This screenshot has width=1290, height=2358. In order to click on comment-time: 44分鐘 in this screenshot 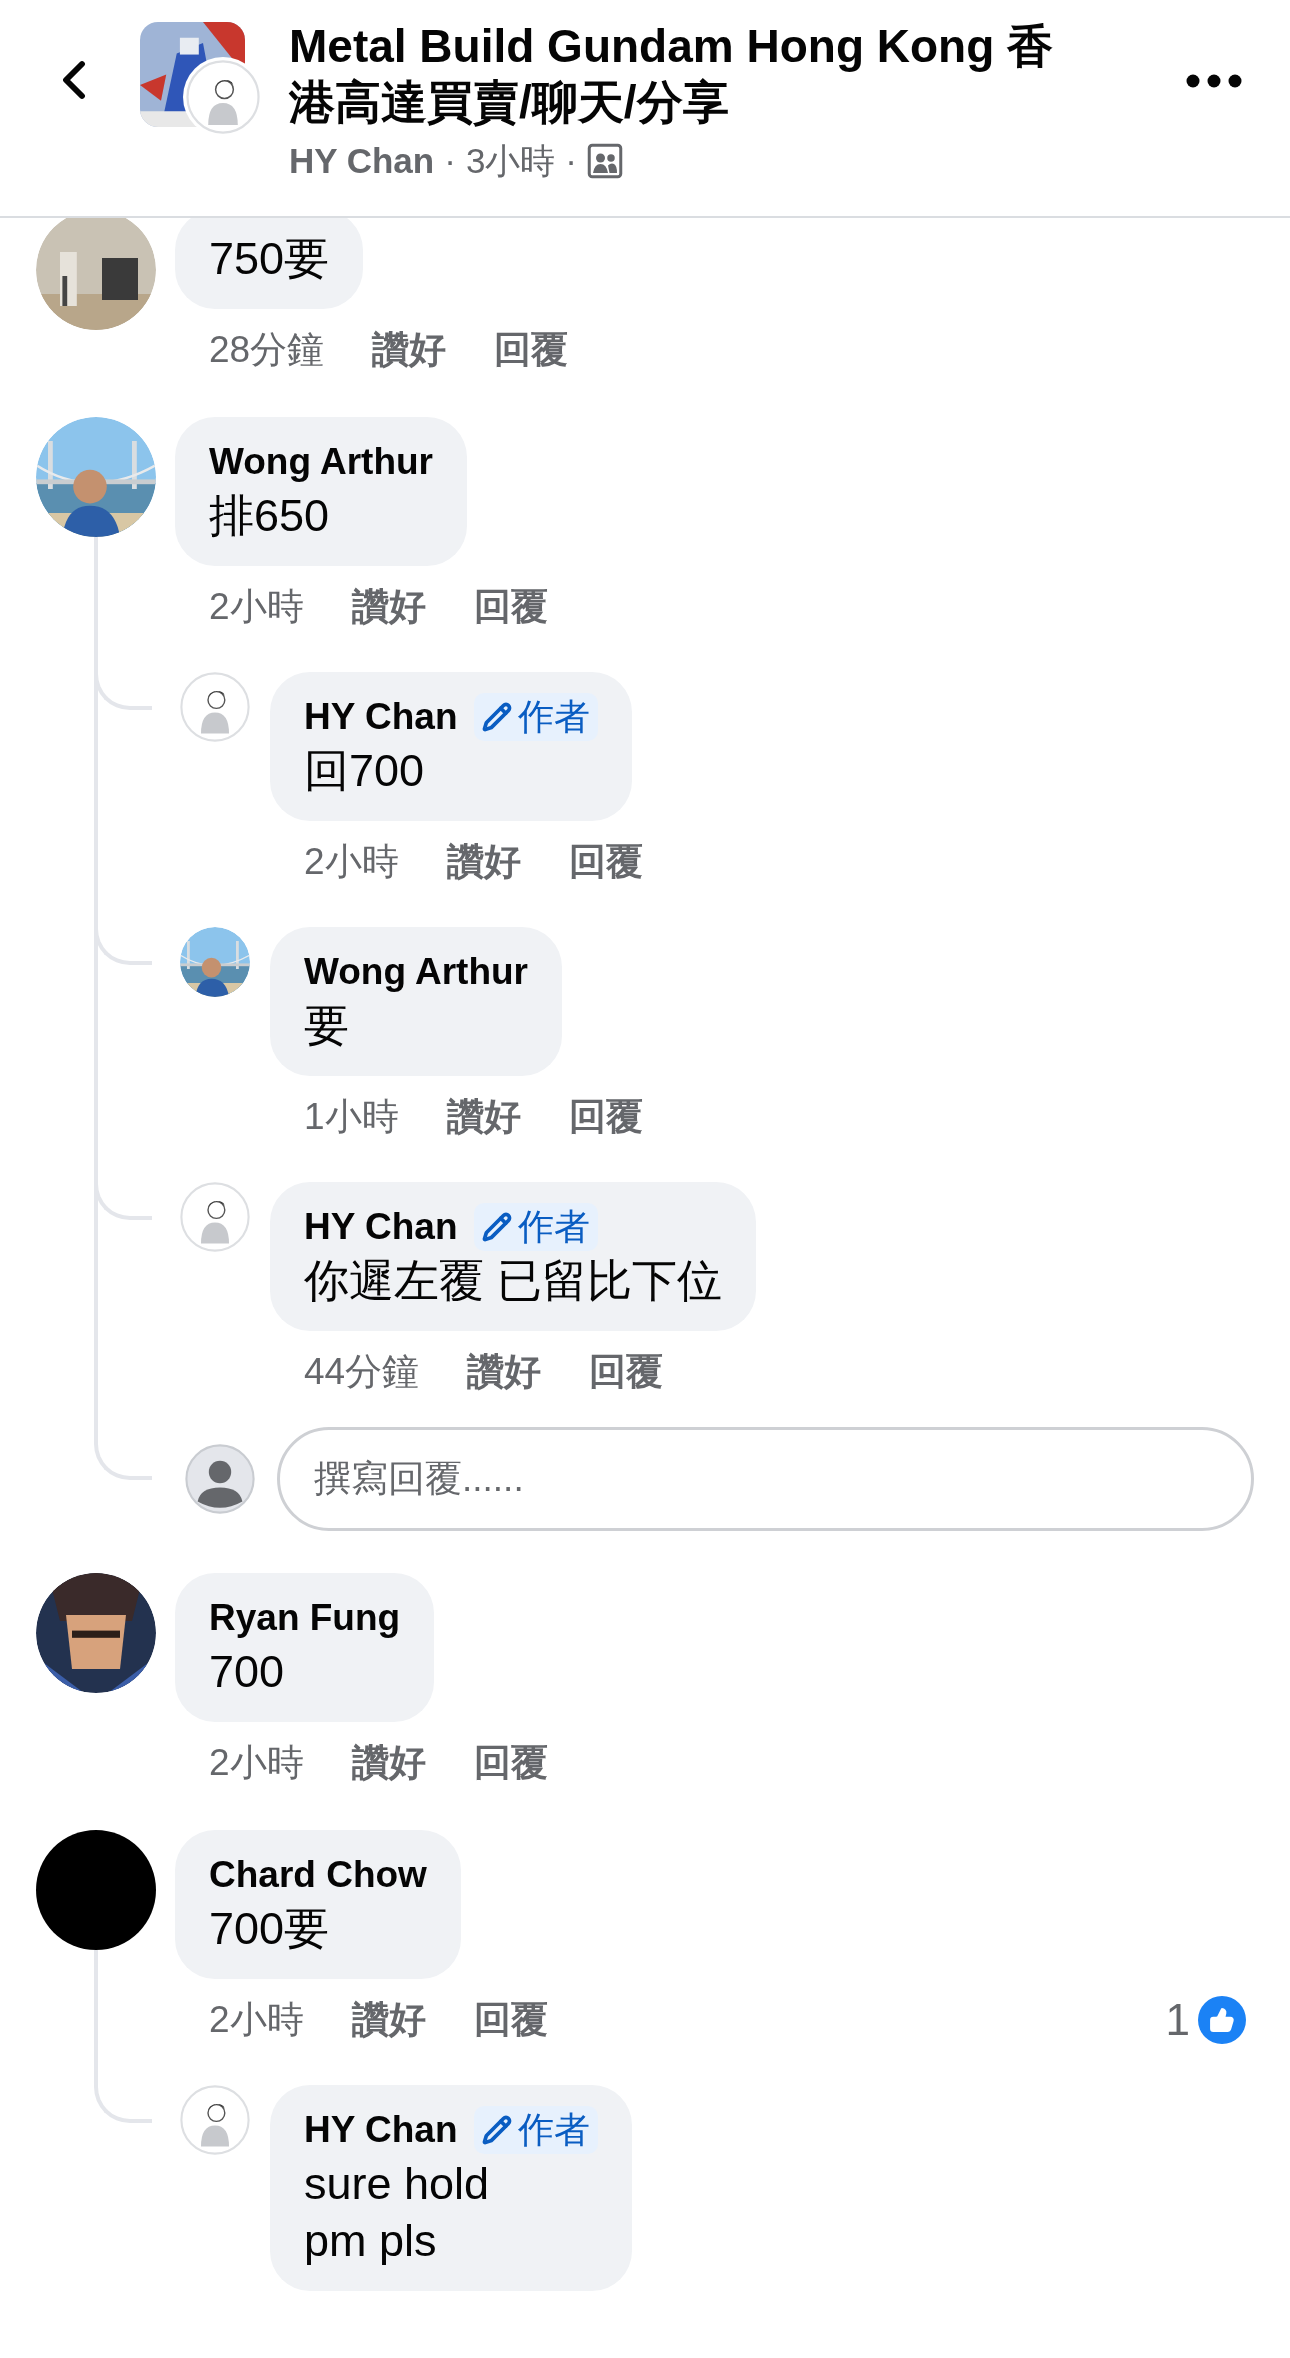, I will do `click(362, 1372)`.